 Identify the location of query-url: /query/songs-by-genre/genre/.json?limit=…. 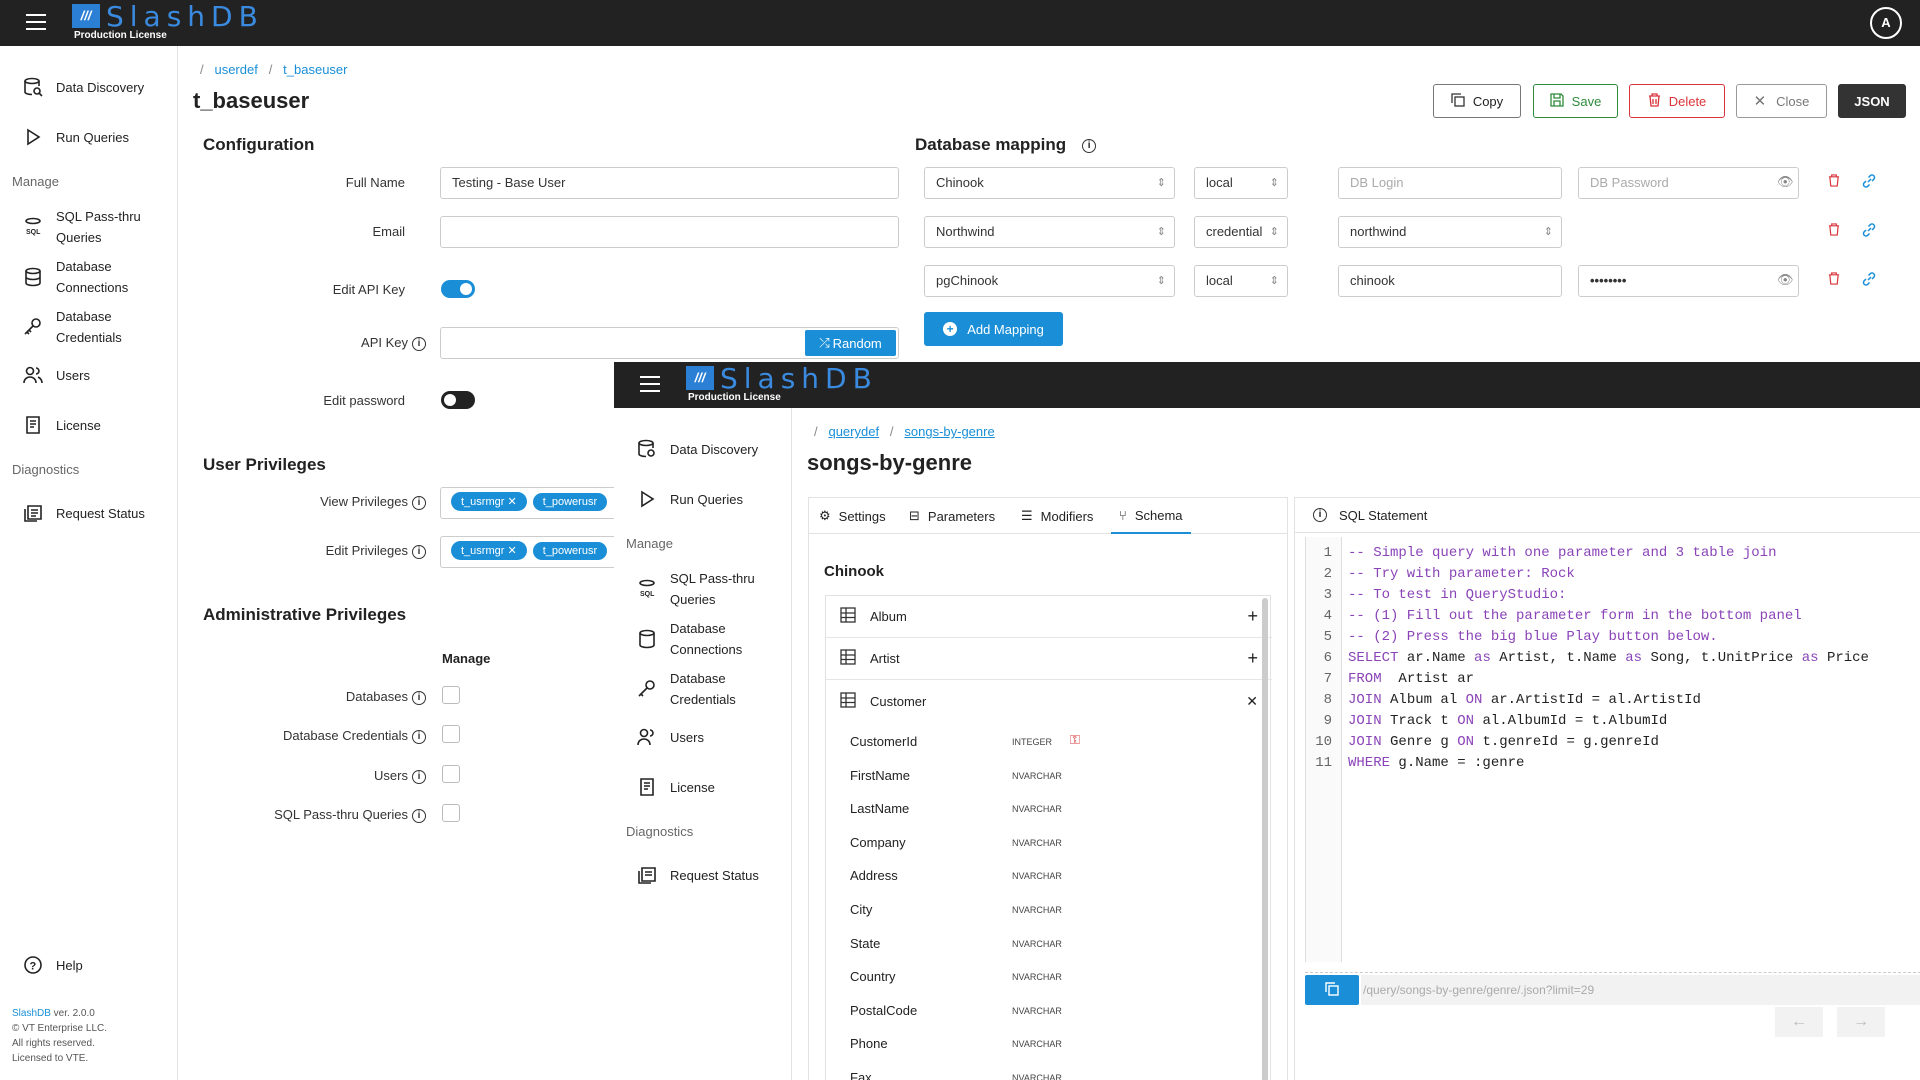
(1640, 990).